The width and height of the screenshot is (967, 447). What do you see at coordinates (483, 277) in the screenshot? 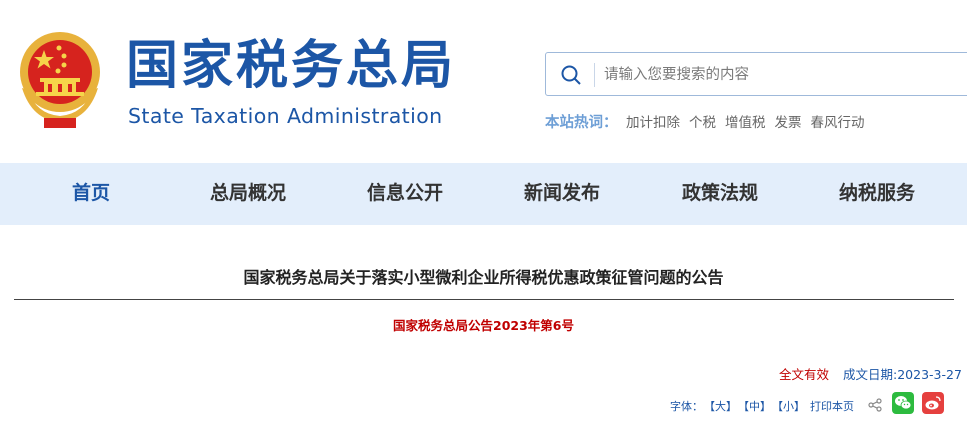
I see `article-title: 国家税务总局关于落实小型微利企业所得税优惠政策征管问题的公告` at bounding box center [483, 277].